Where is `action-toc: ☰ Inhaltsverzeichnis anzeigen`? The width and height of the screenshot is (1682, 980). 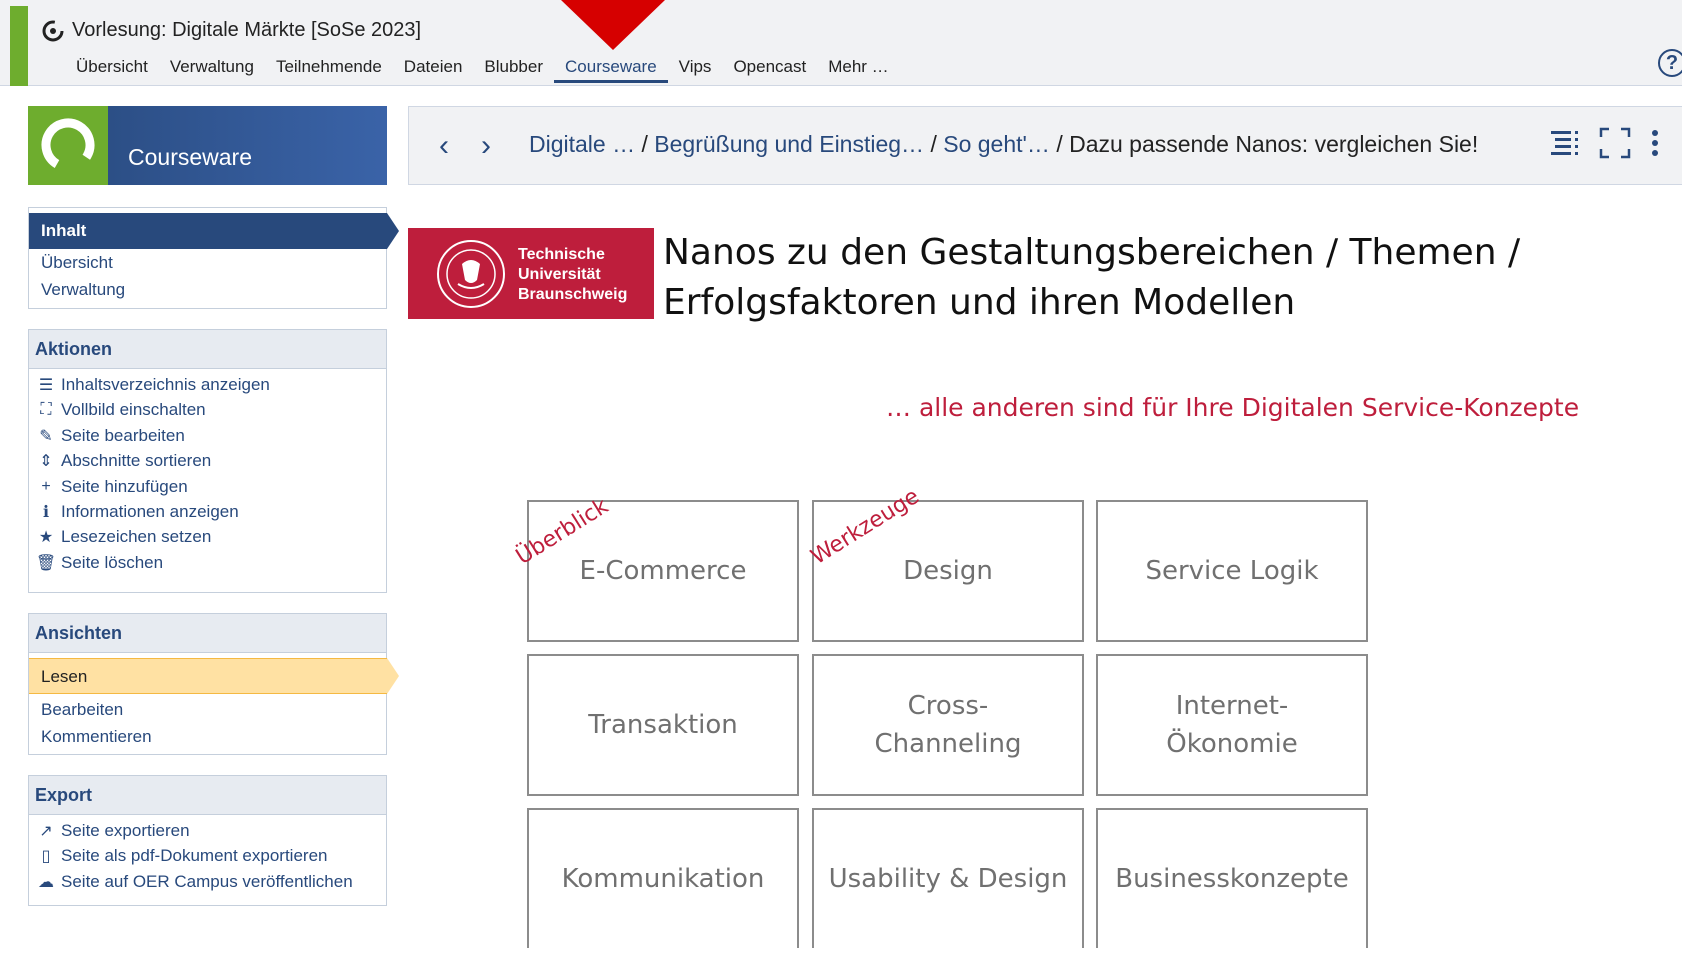
action-toc: ☰ Inhaltsverzeichnis anzeigen is located at coordinates (152, 385).